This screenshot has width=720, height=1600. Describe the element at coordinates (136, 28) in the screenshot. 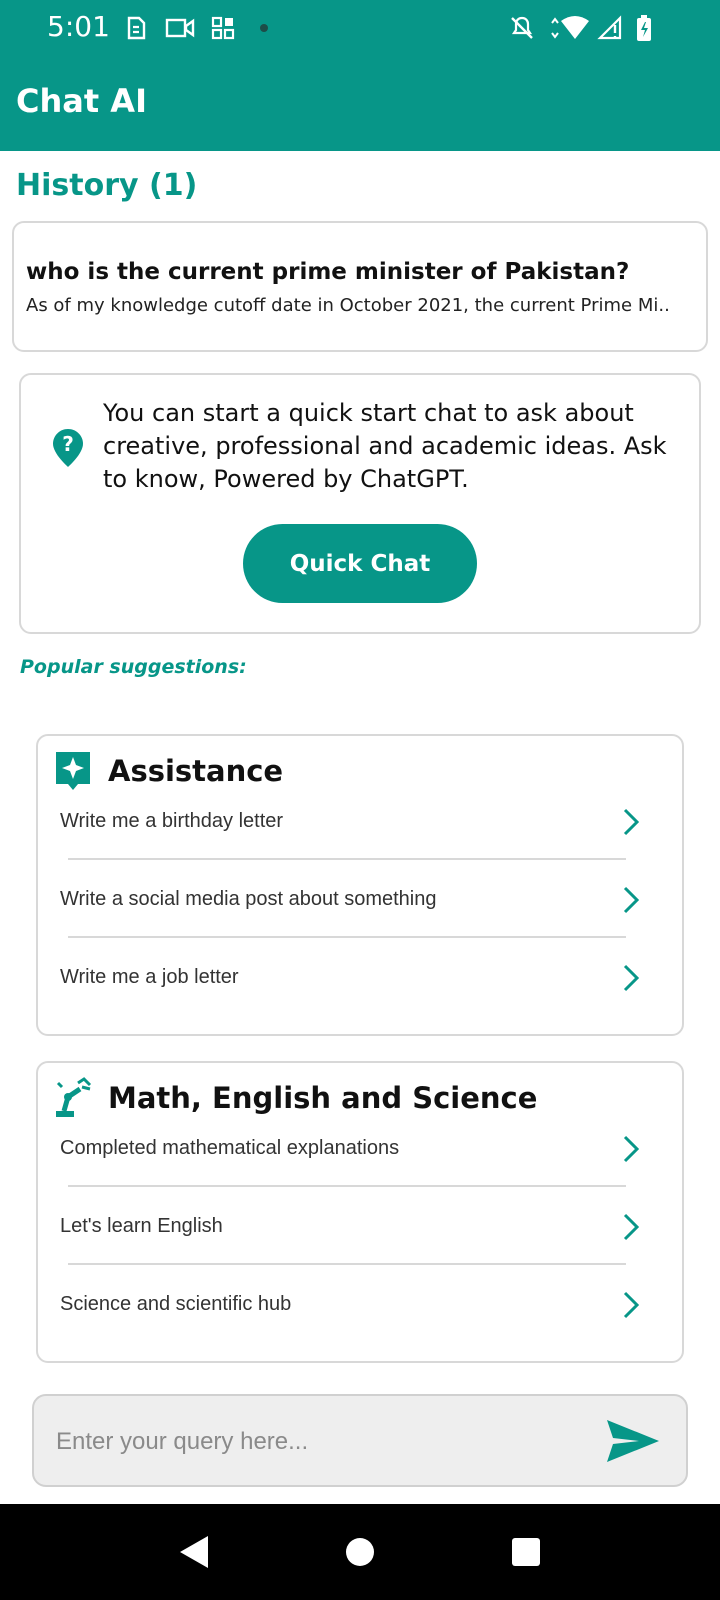

I see `sim-card-icon` at that location.